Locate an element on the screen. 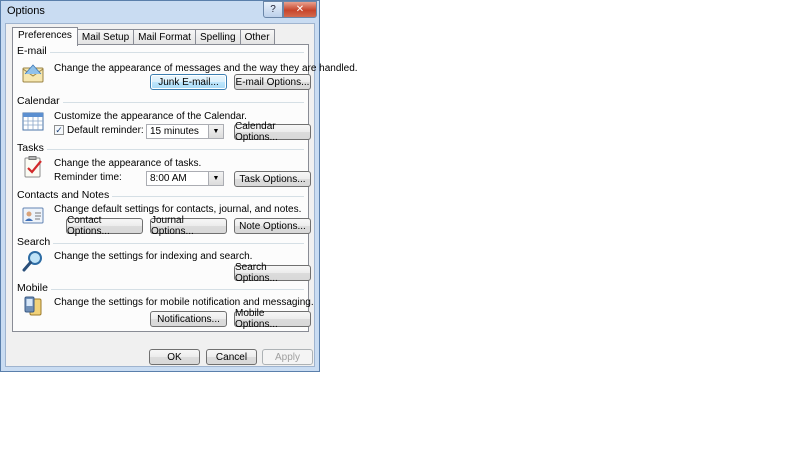  reminder-time-label: Reminder time: is located at coordinates (88, 177).